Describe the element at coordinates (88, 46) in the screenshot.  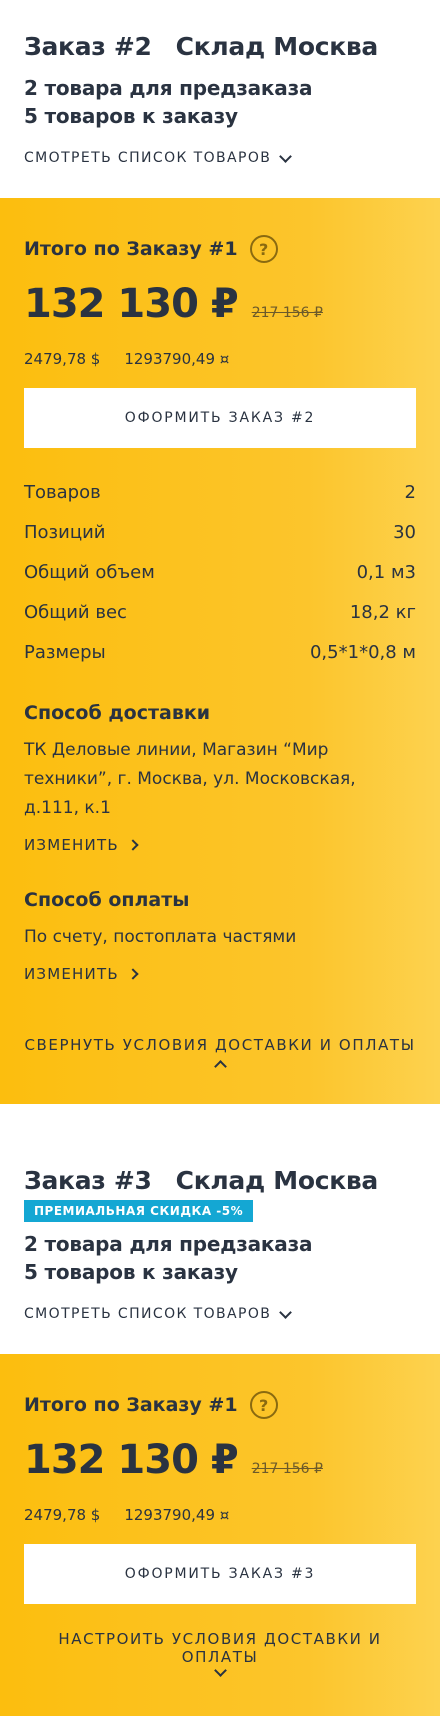
I see `order-number: Заказ #2` at that location.